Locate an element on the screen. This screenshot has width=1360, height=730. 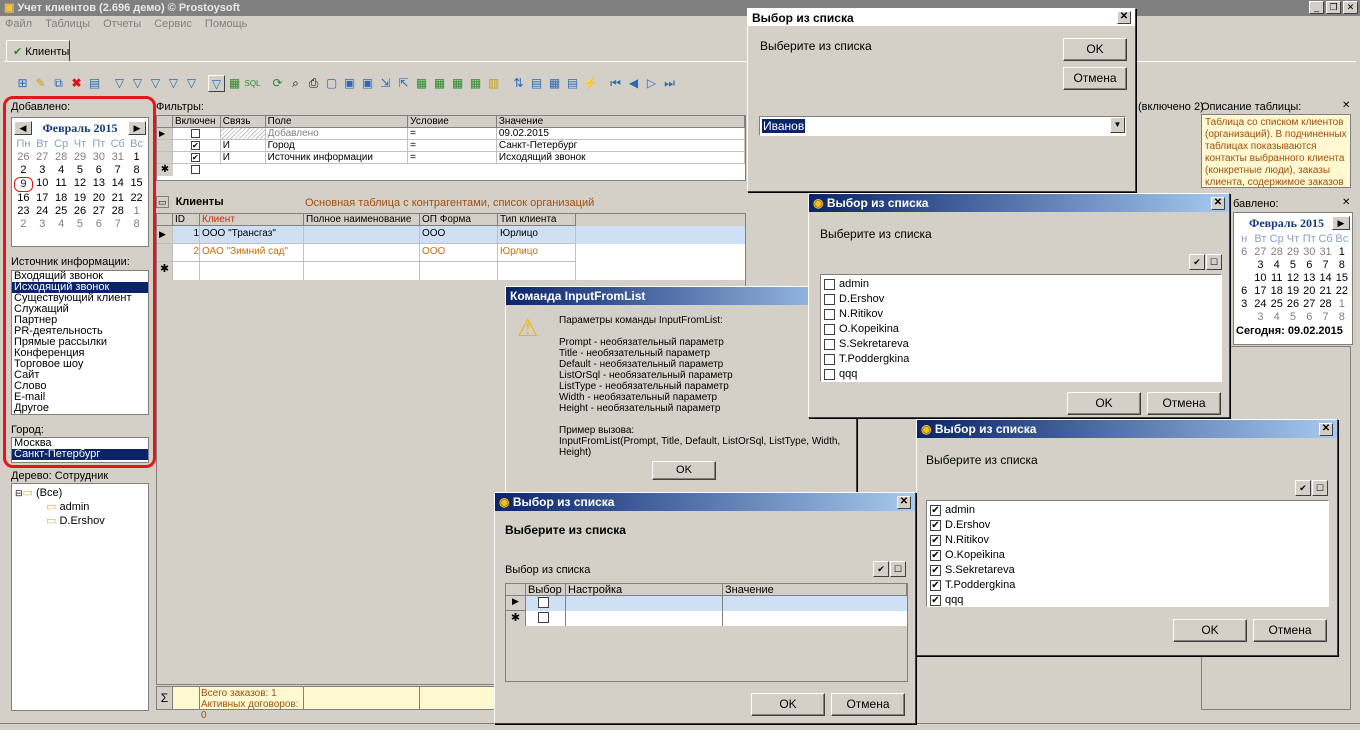
filter-cell: Исходящий звонок is located at coordinates (621, 158).